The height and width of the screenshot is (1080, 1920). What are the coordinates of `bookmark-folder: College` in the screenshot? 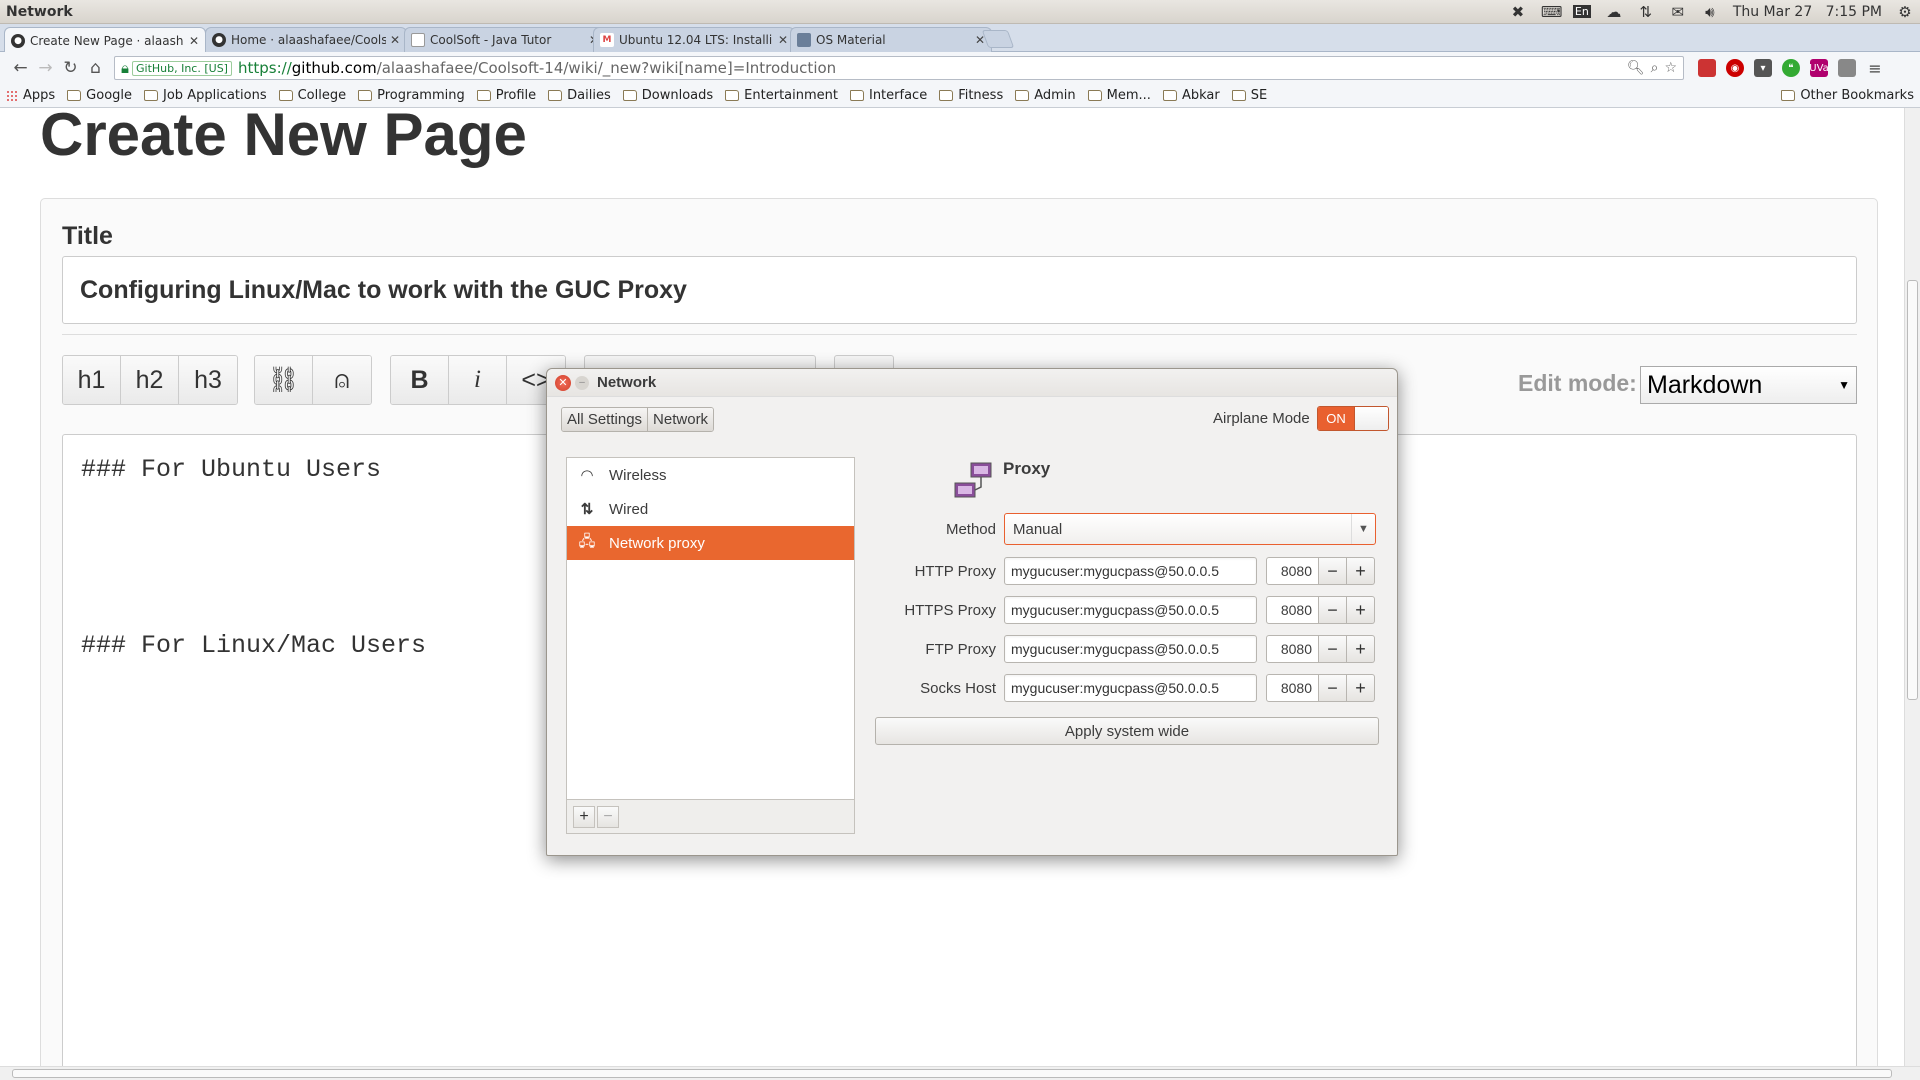 It's located at (312, 95).